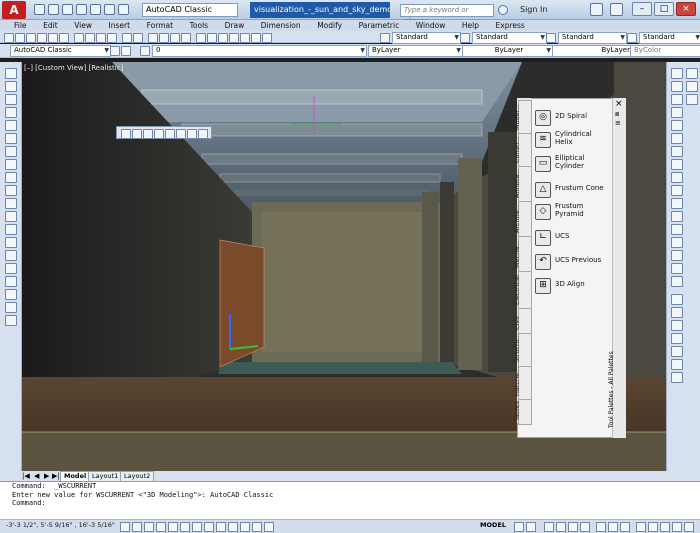  Describe the element at coordinates (571, 262) in the screenshot. I see `palette-item-ucs-previous: ↶ UCS Previous` at that location.